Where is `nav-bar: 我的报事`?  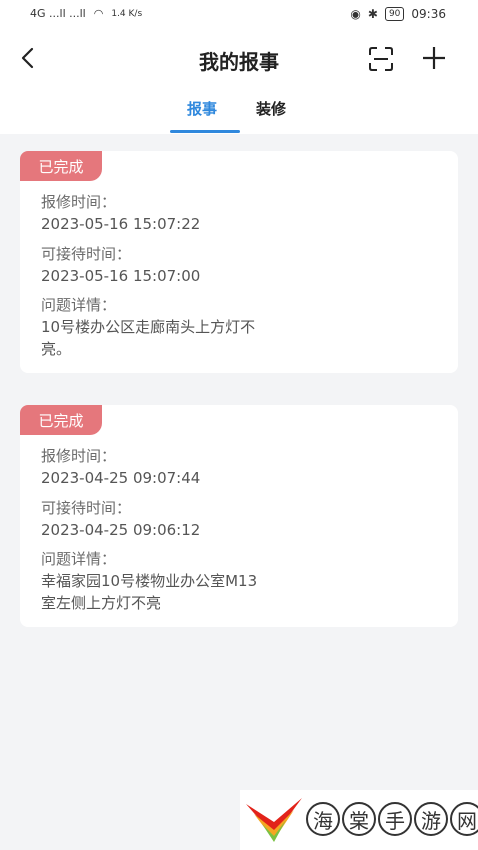
nav-bar: 我的报事 is located at coordinates (239, 58).